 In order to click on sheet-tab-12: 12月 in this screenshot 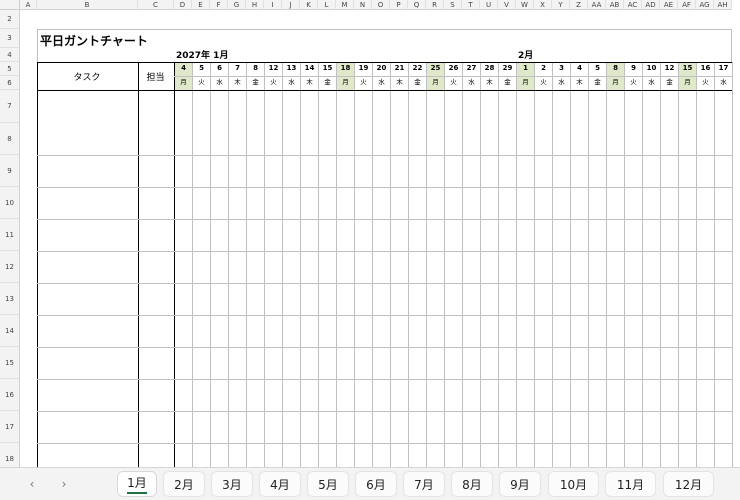, I will do `click(688, 484)`.